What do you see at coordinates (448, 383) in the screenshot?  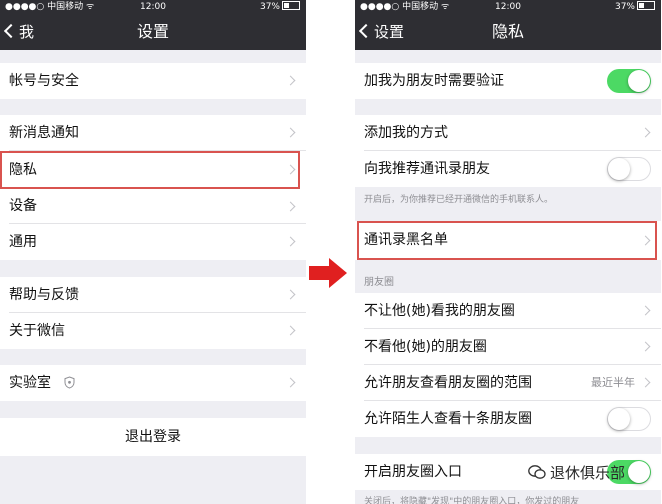 I see `moments-range-label: 允许朋友查看朋友圈的范围` at bounding box center [448, 383].